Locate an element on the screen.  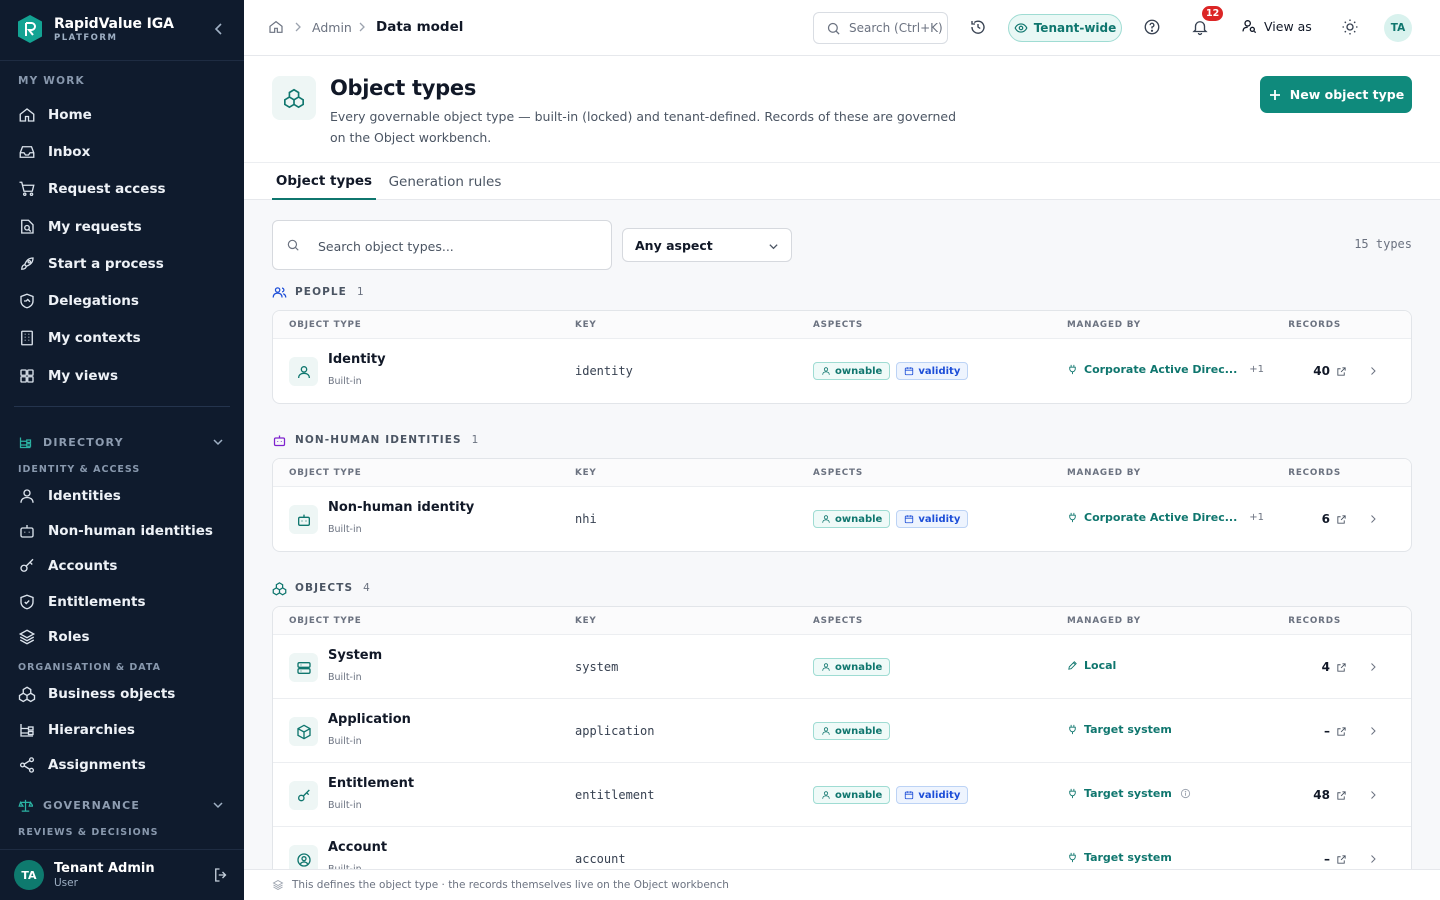
group-governance: GOVERNANCE is located at coordinates (122, 805).